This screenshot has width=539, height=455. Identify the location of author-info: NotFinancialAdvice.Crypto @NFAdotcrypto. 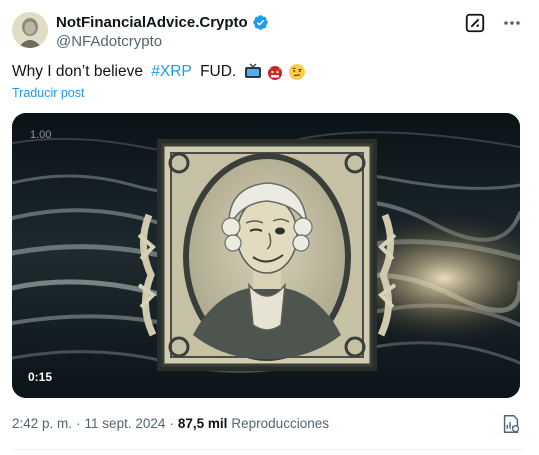
(162, 32).